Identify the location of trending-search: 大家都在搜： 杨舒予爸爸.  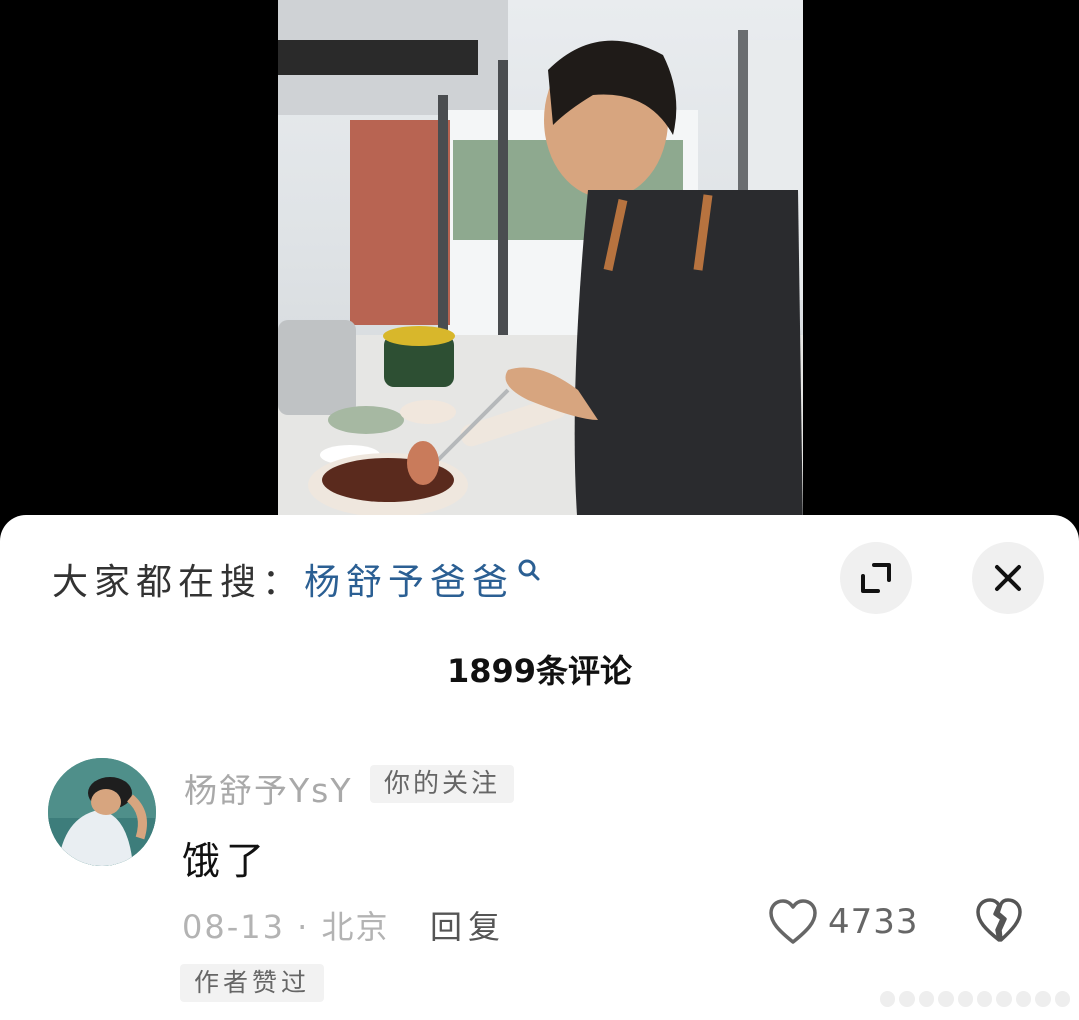
(297, 579).